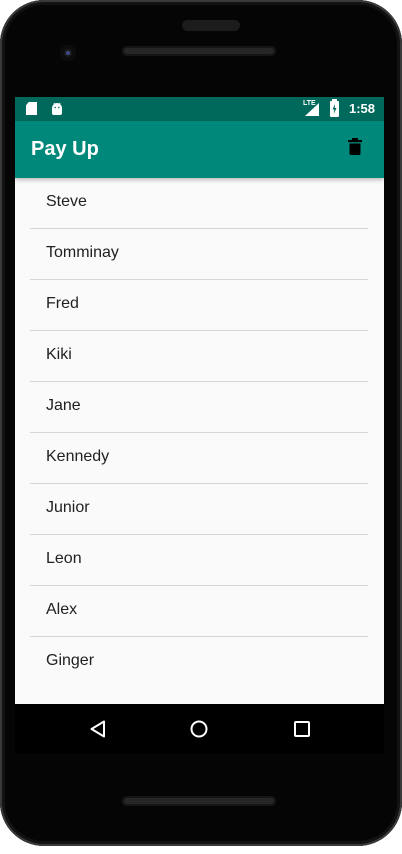 This screenshot has width=402, height=854. Describe the element at coordinates (199, 109) in the screenshot. I see `status-bar: LTE 1:58` at that location.